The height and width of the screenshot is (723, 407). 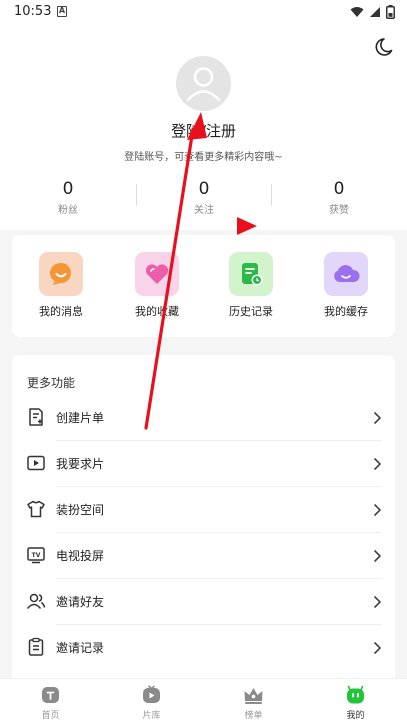 What do you see at coordinates (390, 12) in the screenshot?
I see `battery-icon` at bounding box center [390, 12].